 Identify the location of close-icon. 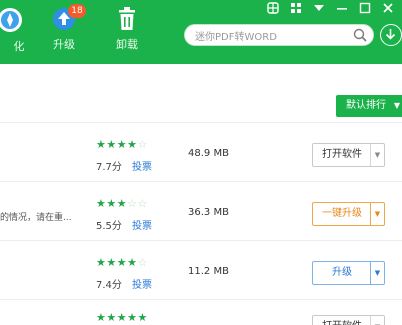
(388, 8).